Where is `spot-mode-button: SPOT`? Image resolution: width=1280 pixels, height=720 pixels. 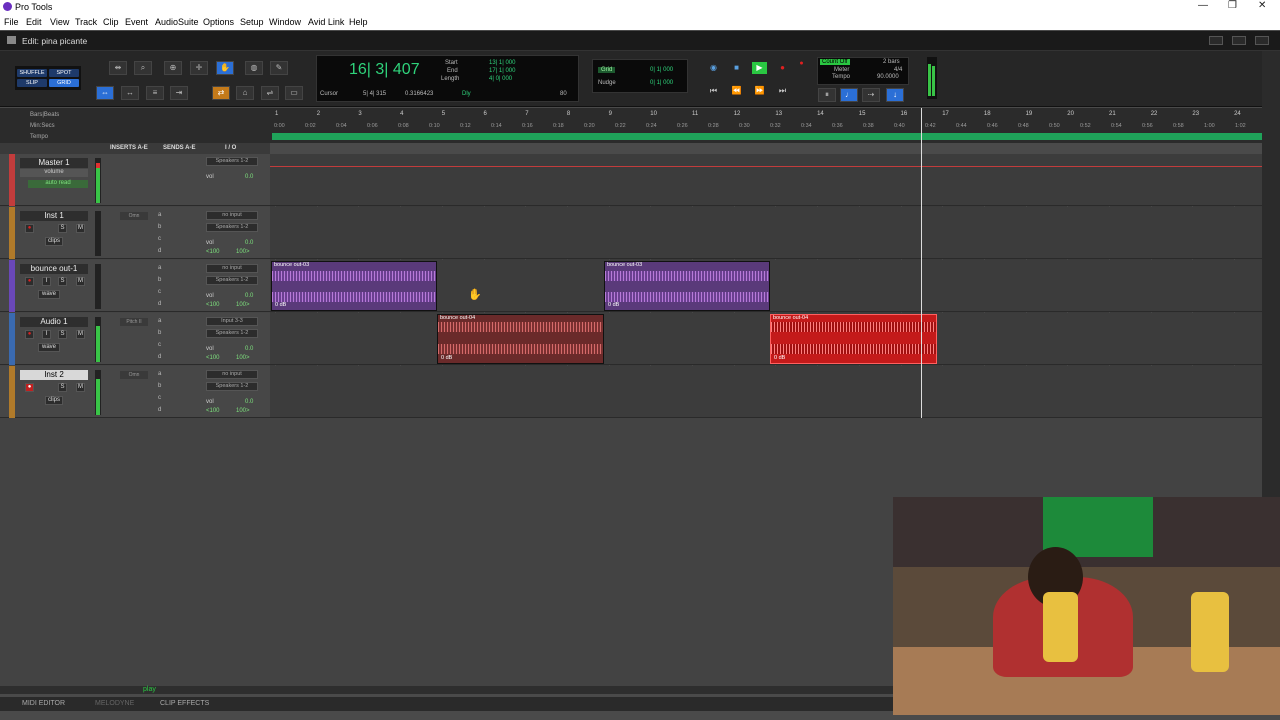
spot-mode-button: SPOT is located at coordinates (64, 73).